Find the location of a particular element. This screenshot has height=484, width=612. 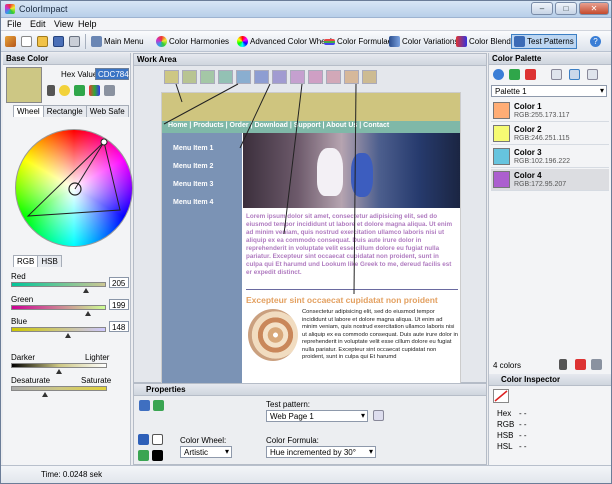

palette-color-rgb: RGB:255.173.117 is located at coordinates (542, 115).